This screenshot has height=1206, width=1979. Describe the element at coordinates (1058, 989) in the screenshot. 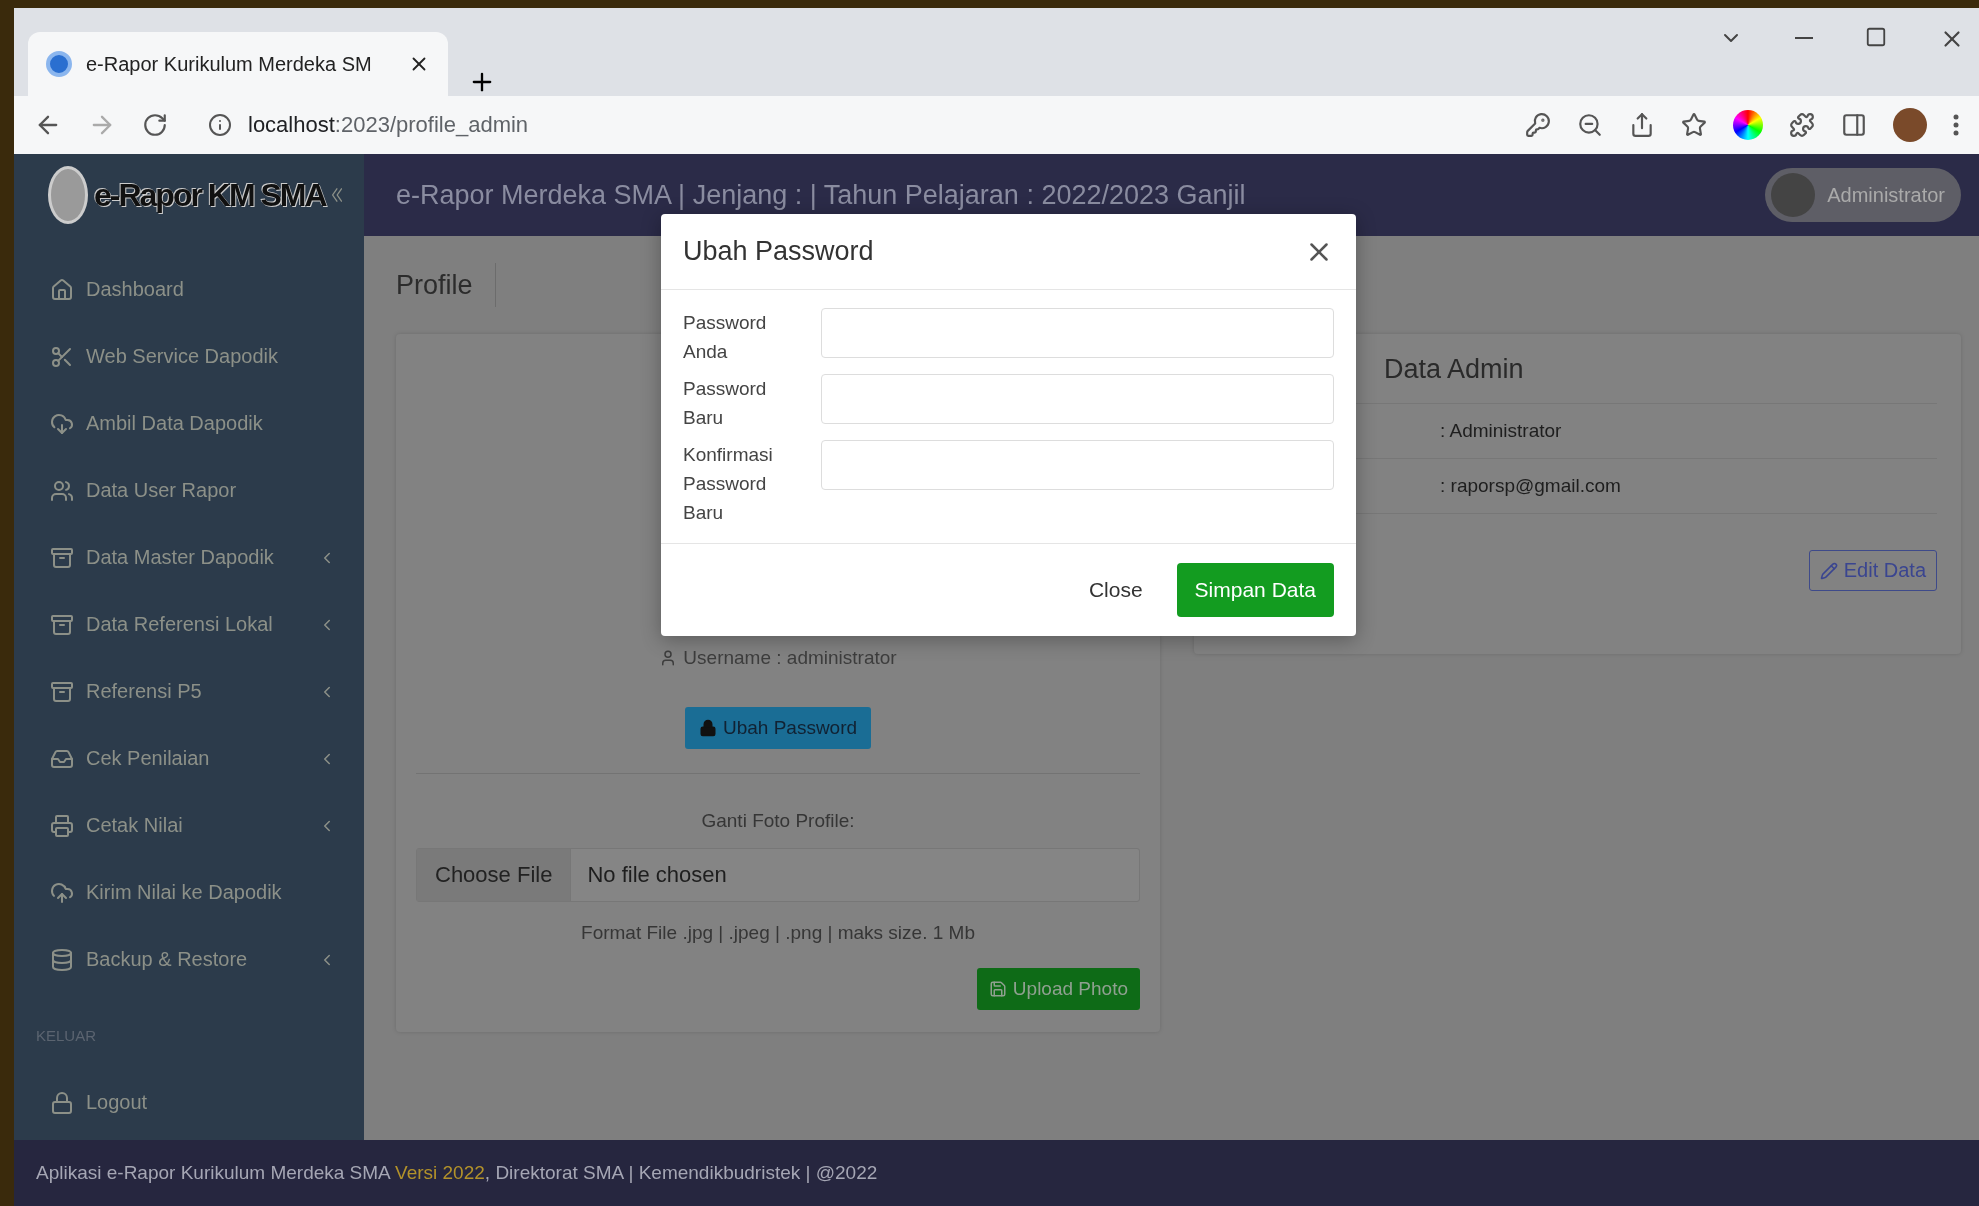

I see `upload-photo-button: Upload Photo` at that location.